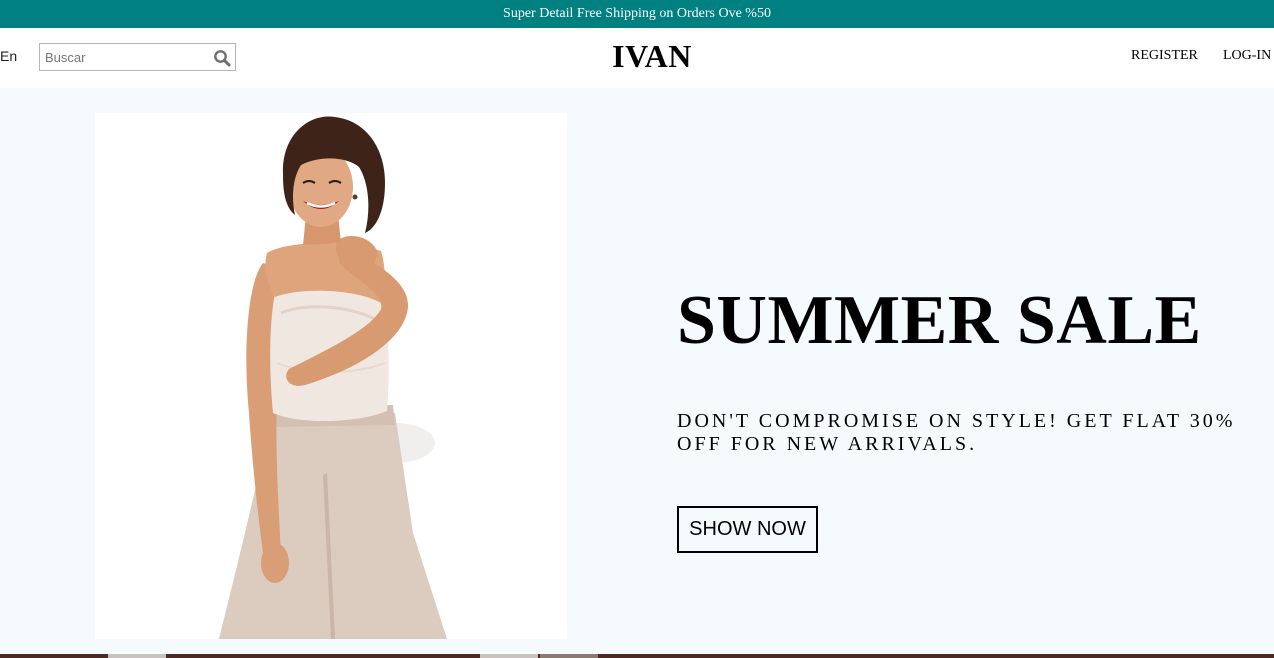  What do you see at coordinates (1164, 56) in the screenshot?
I see `register-link: REGISTER` at bounding box center [1164, 56].